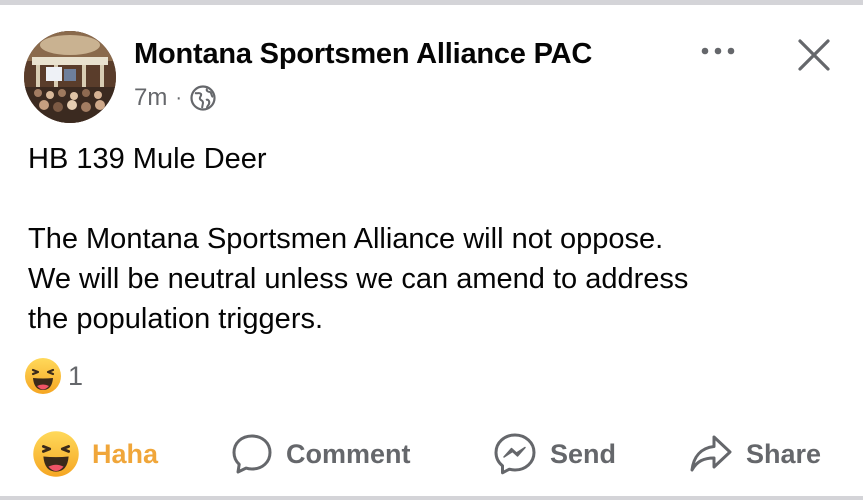 This screenshot has width=863, height=500. I want to click on comment-icon, so click(252, 454).